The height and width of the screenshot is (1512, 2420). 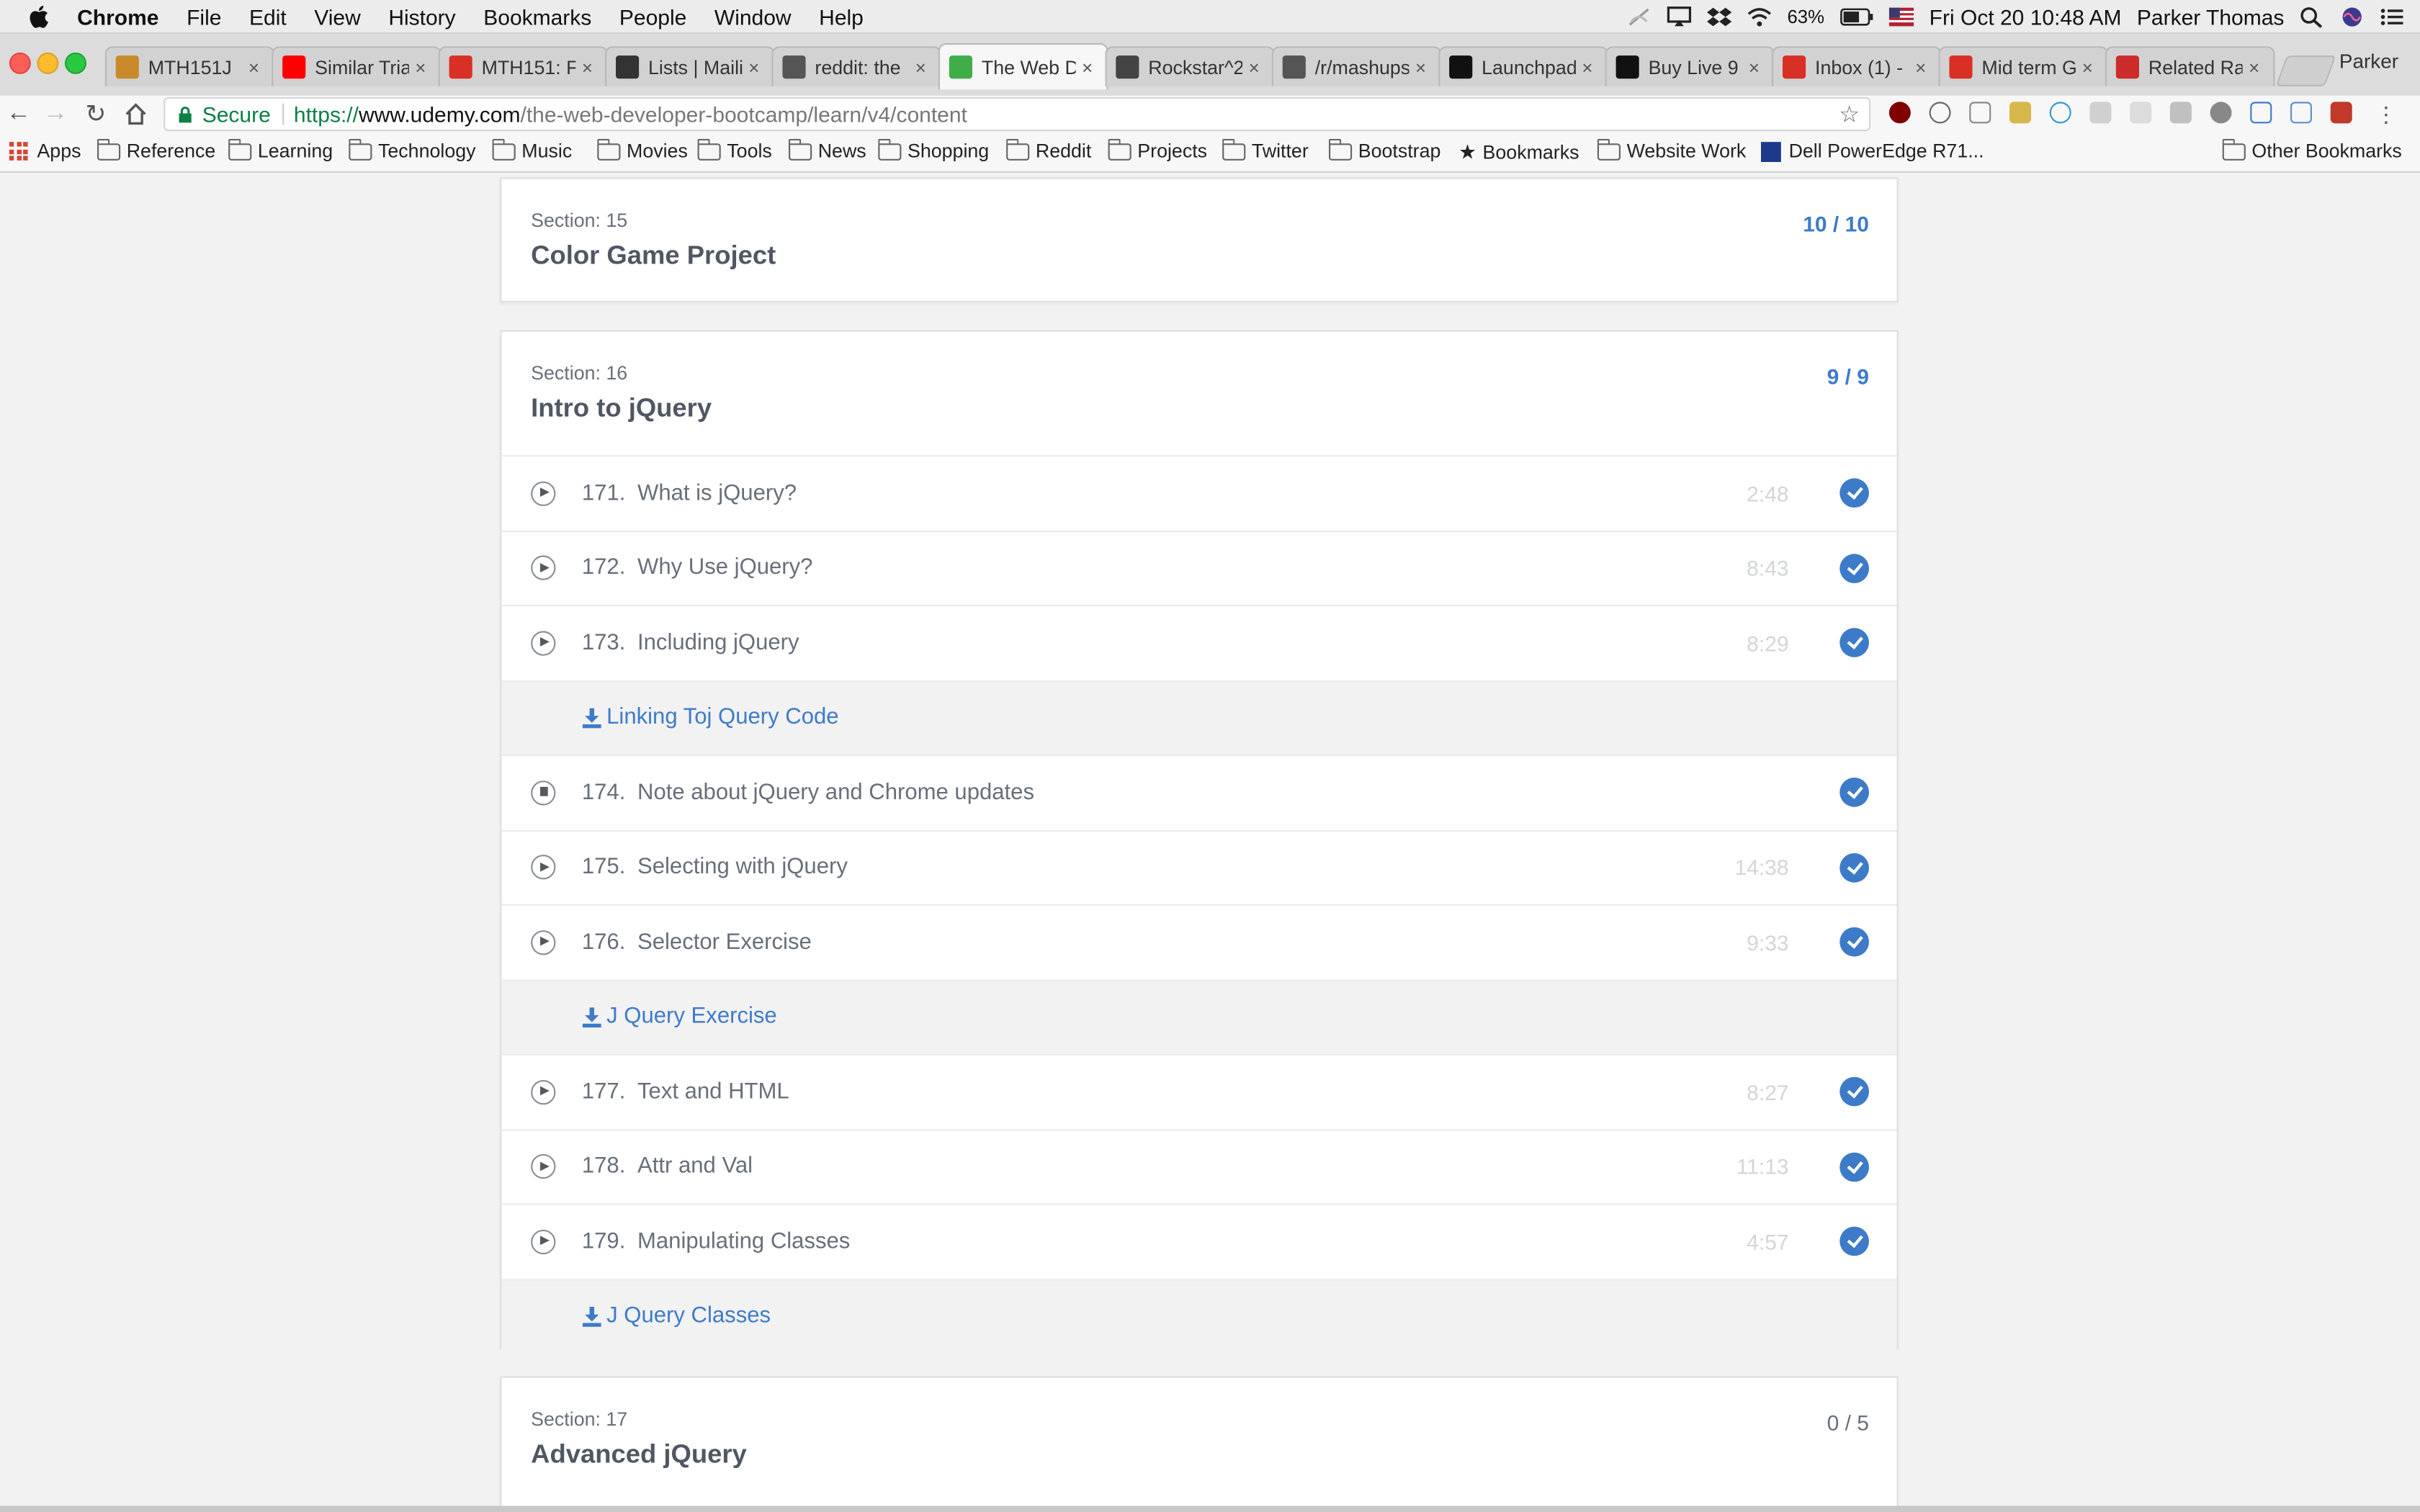 I want to click on us-flag-icon, so click(x=1901, y=16).